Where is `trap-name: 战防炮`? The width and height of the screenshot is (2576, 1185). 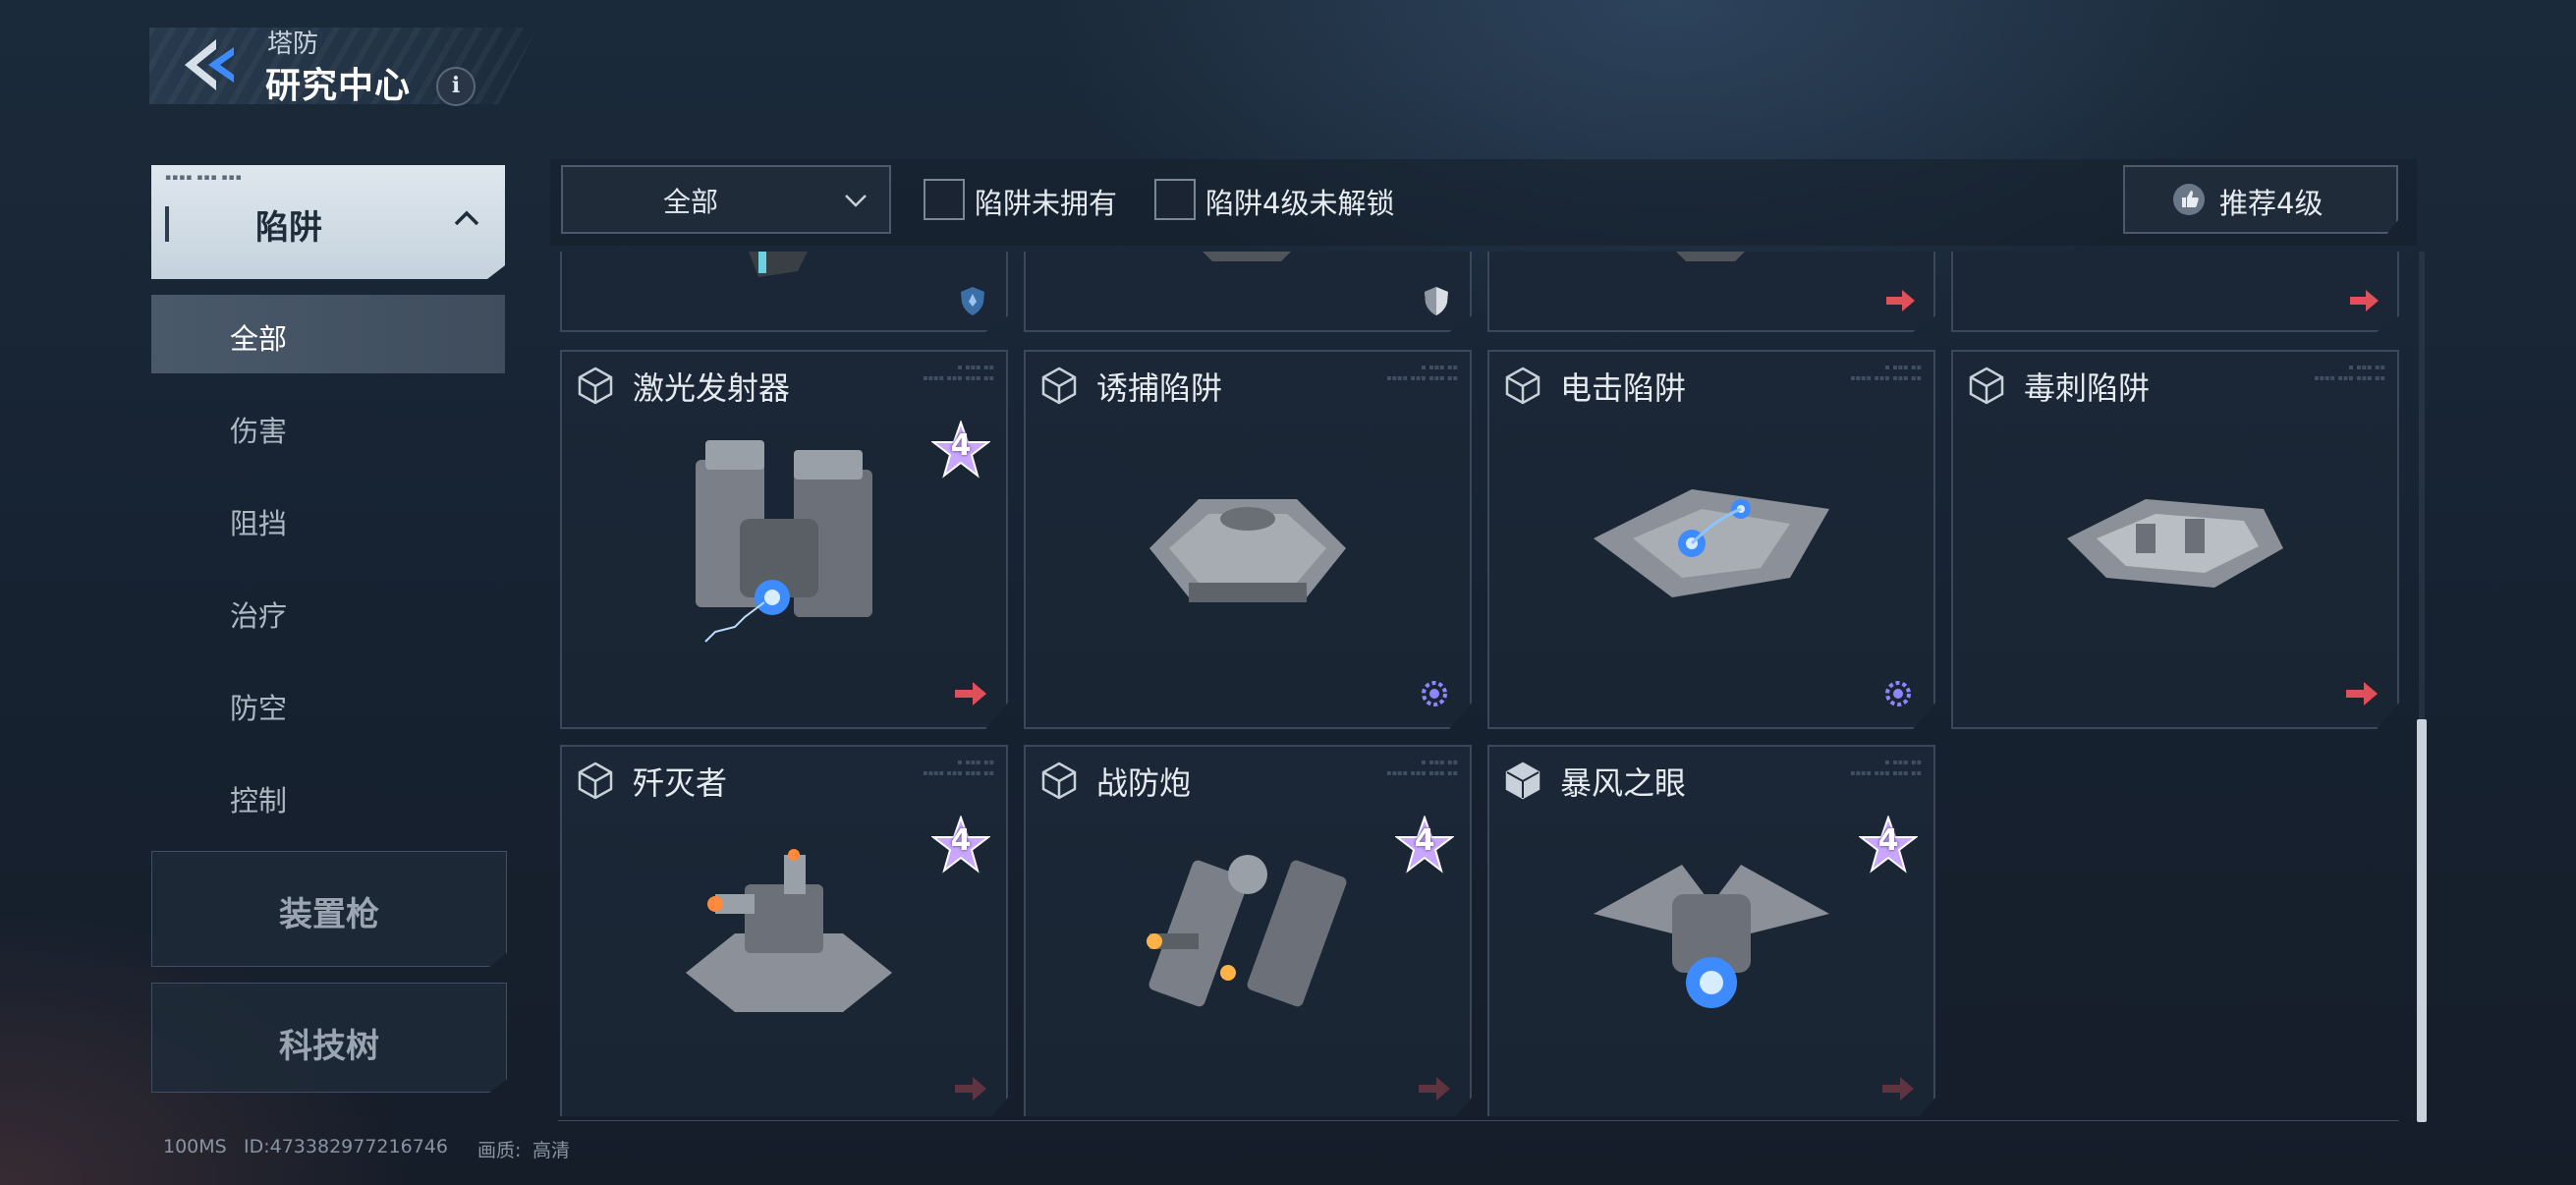
trap-name: 战防炮 is located at coordinates (1144, 783).